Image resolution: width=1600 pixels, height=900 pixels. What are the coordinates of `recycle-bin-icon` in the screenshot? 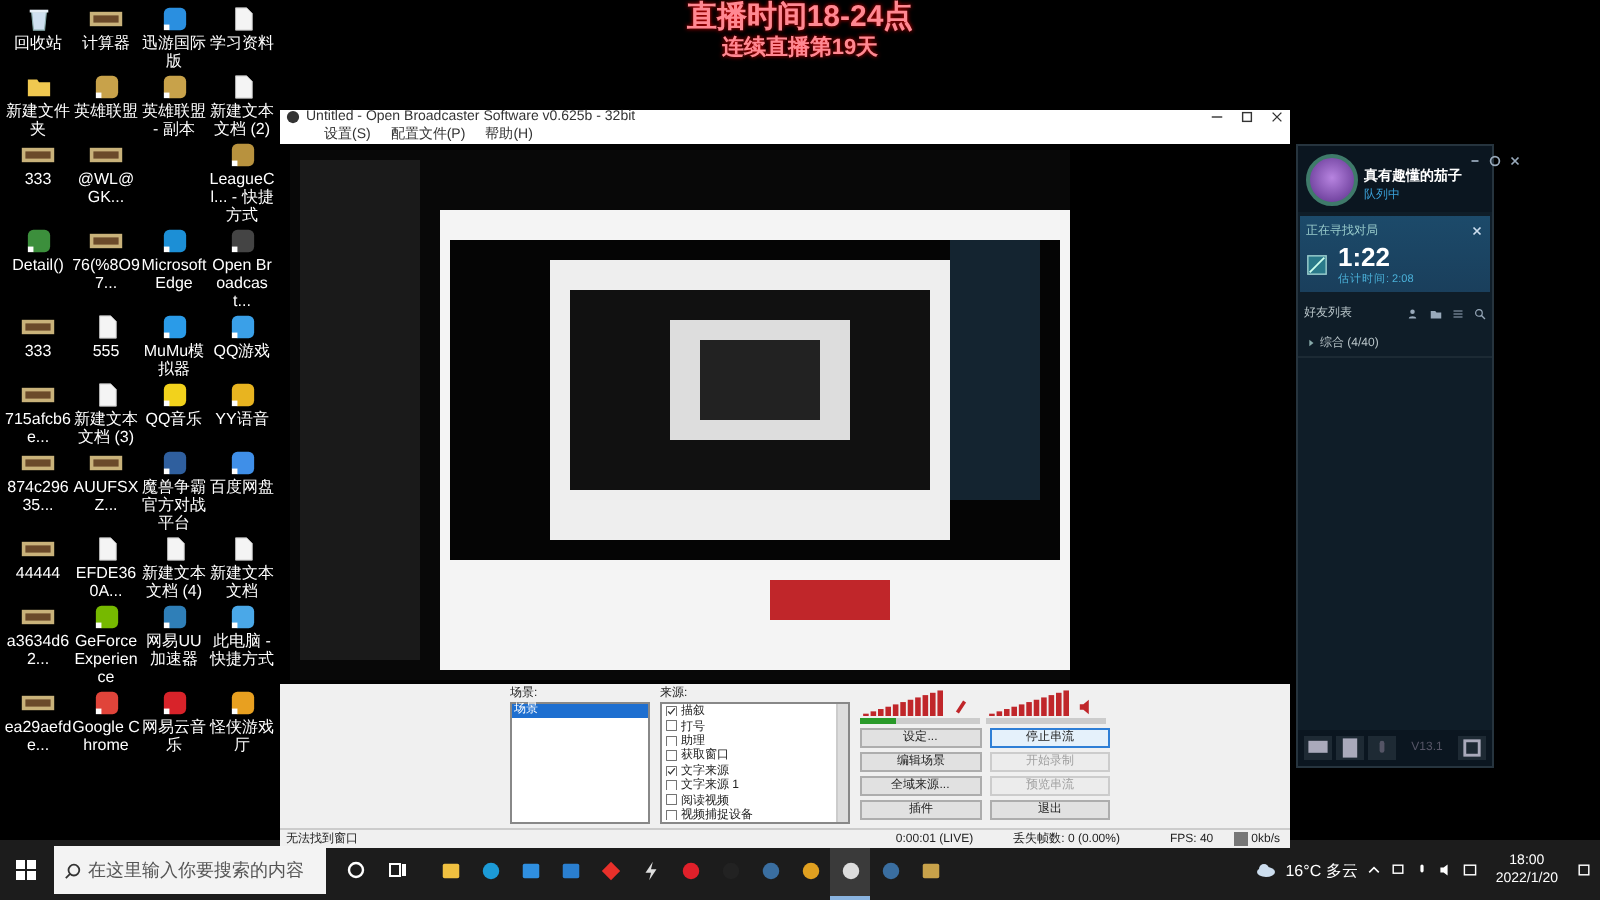 It's located at (38, 19).